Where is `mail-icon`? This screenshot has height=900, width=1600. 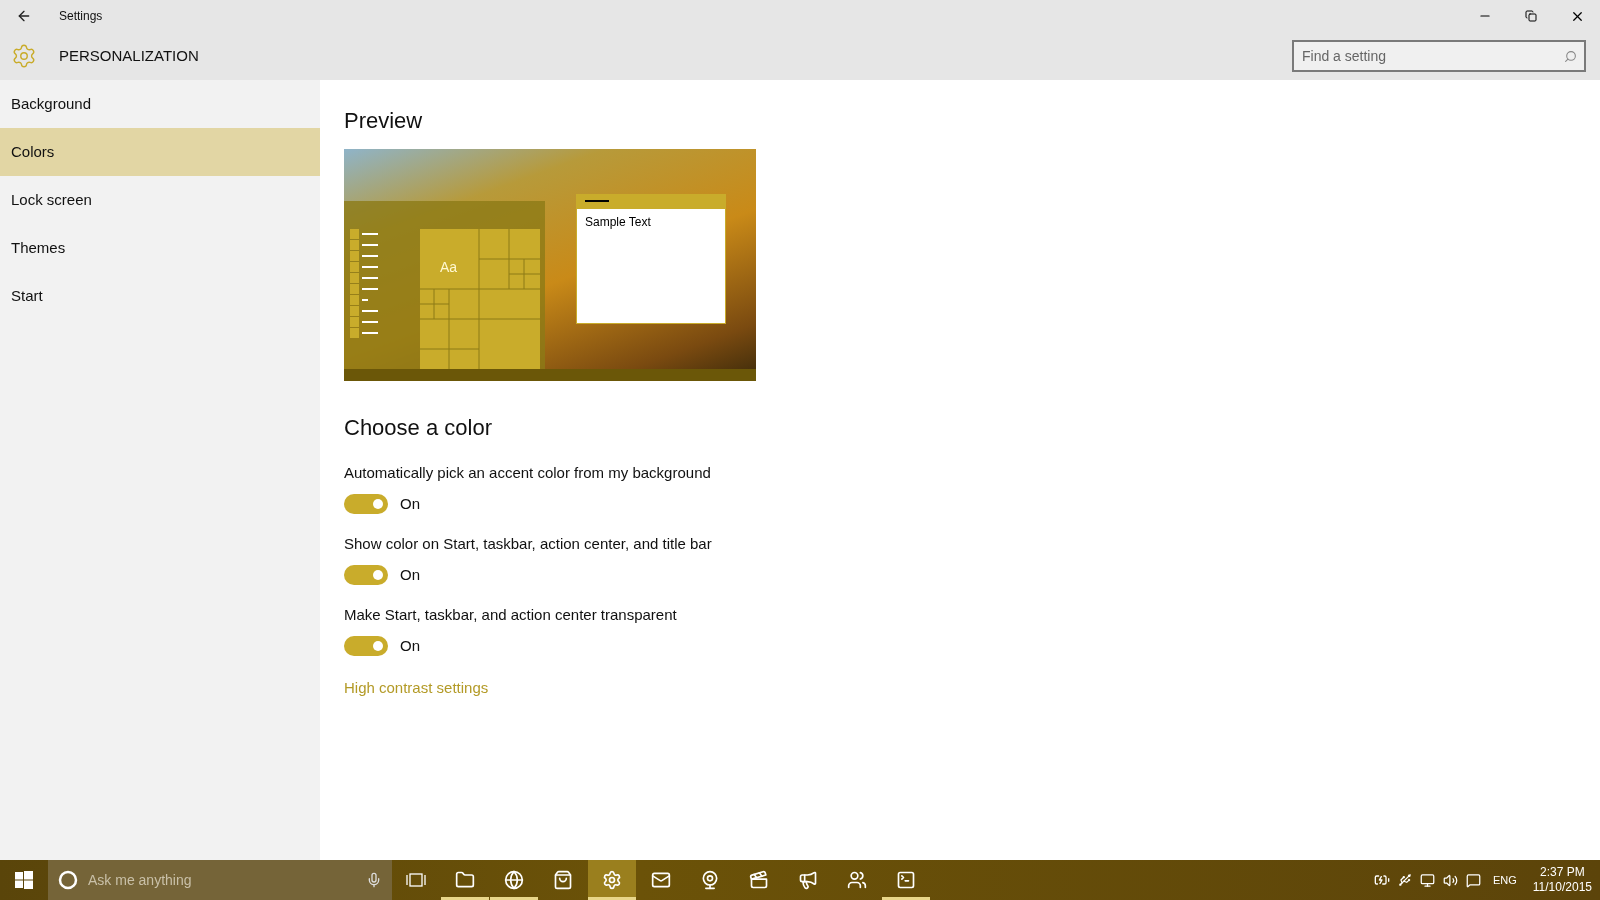
mail-icon is located at coordinates (661, 880).